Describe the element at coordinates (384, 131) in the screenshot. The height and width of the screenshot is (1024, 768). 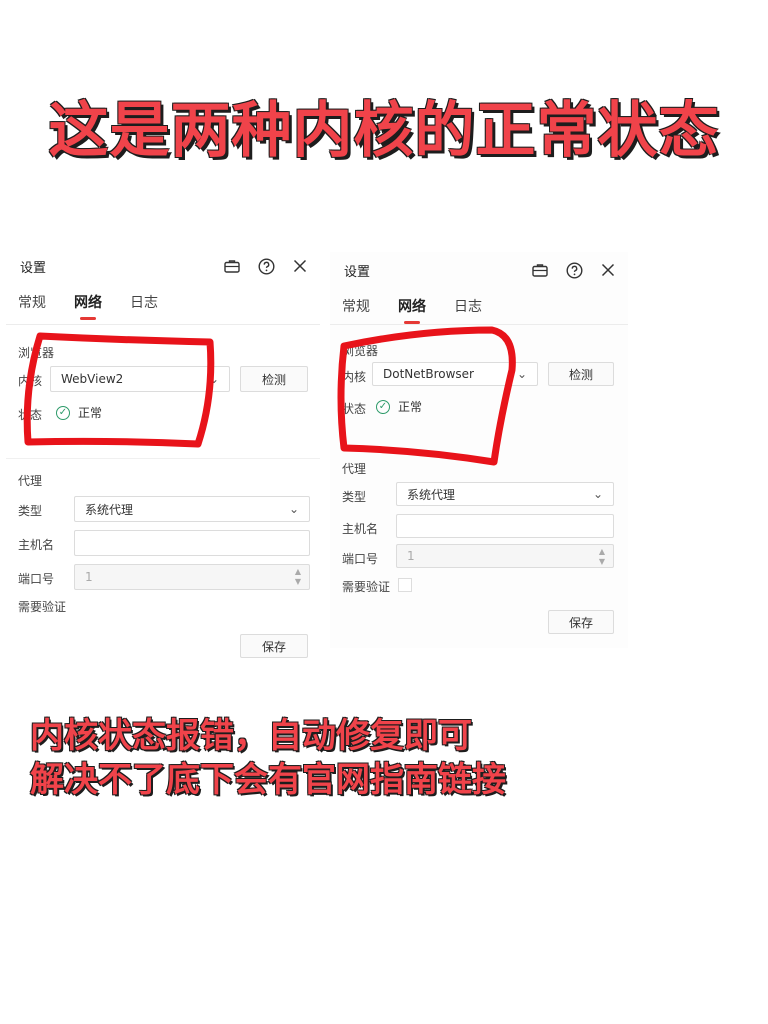
I see `headline: 这是两种内核的正常状态` at that location.